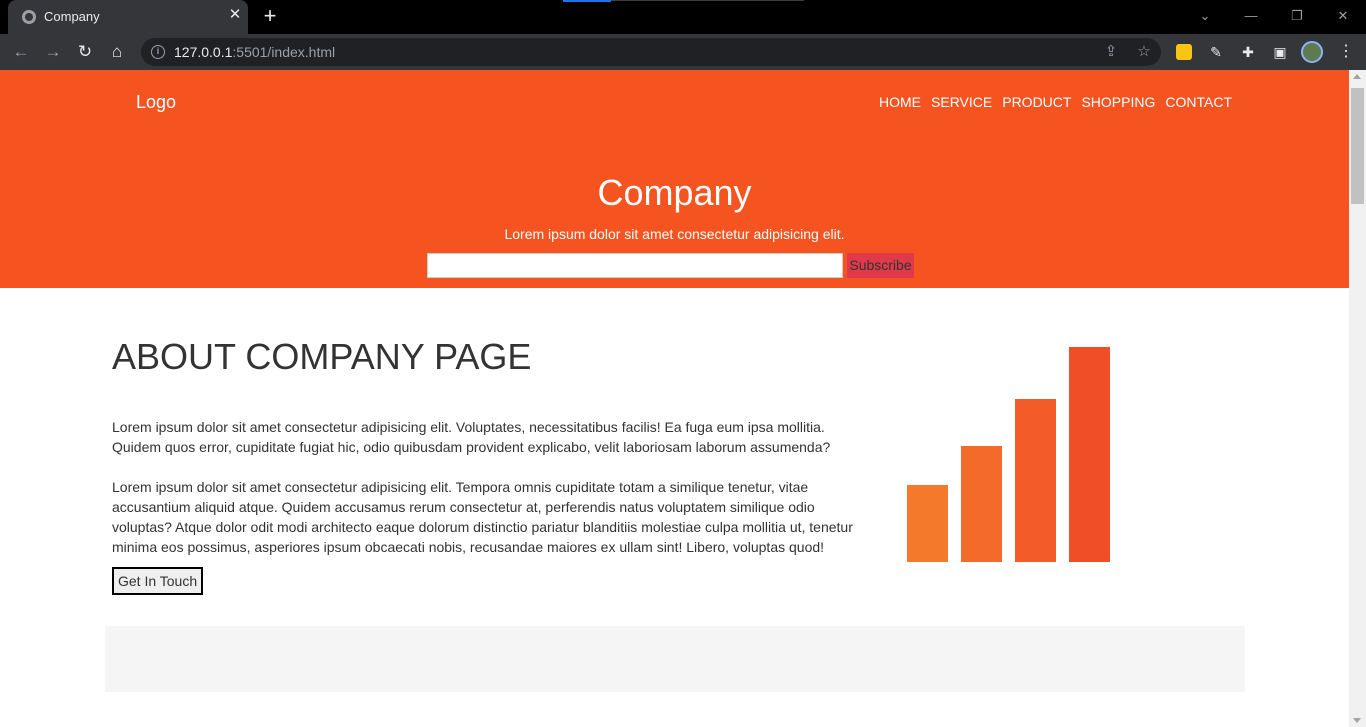 The image size is (1366, 727). I want to click on tab-title: Company, so click(72, 16).